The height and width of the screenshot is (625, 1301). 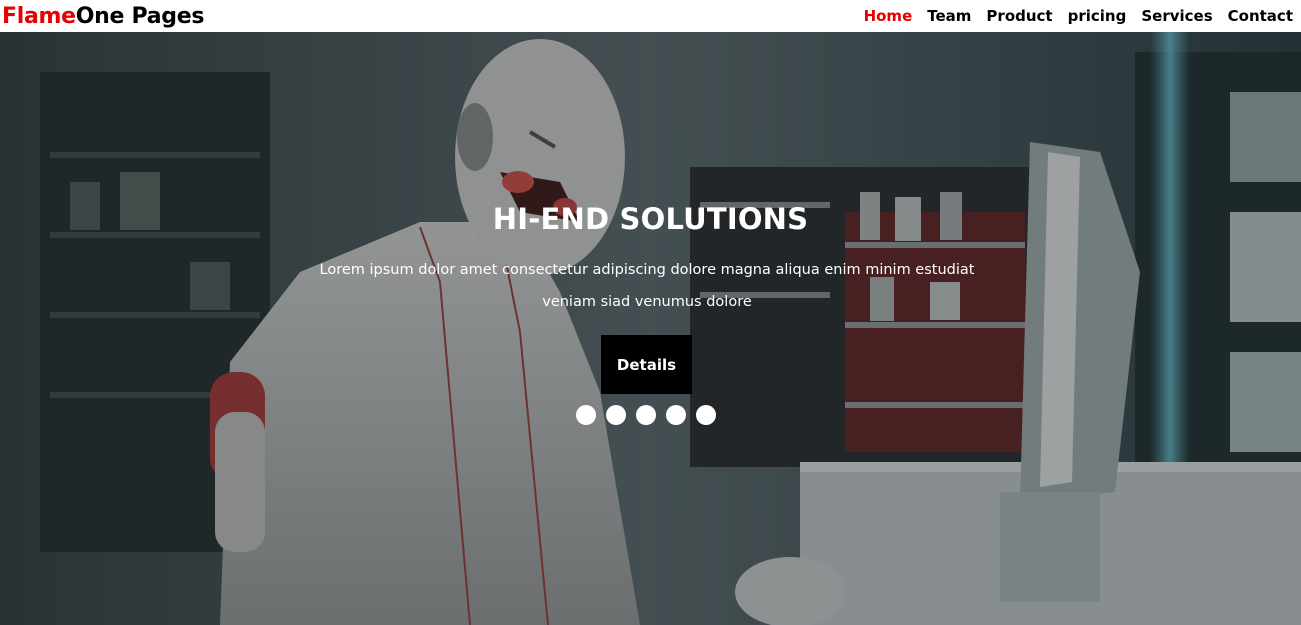 What do you see at coordinates (1176, 16) in the screenshot?
I see `nav-services: Services` at bounding box center [1176, 16].